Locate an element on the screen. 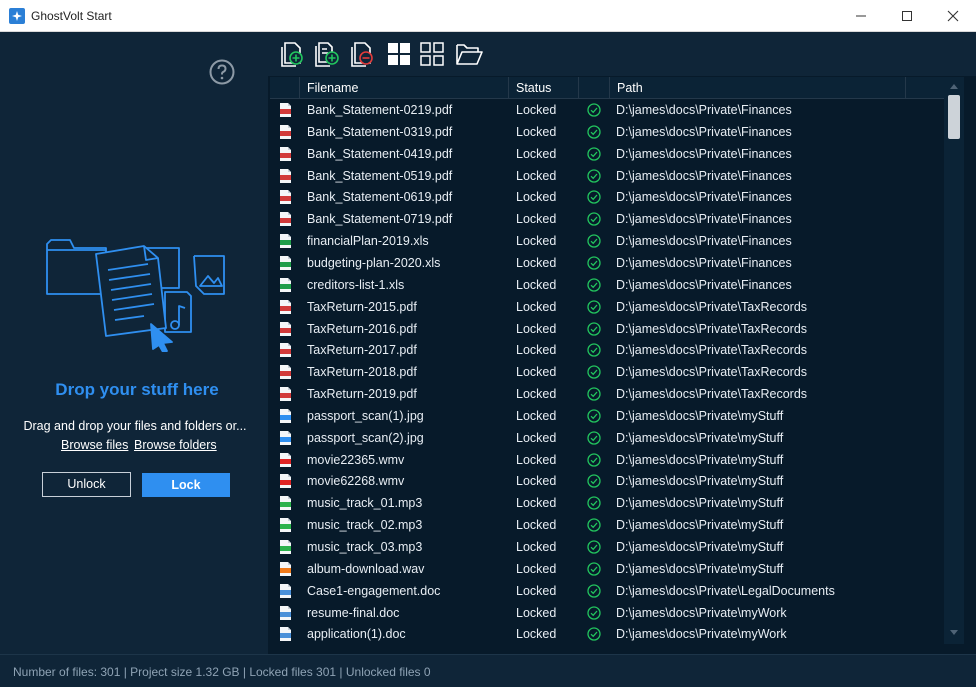 The height and width of the screenshot is (687, 976). lock-button: Lock is located at coordinates (186, 485).